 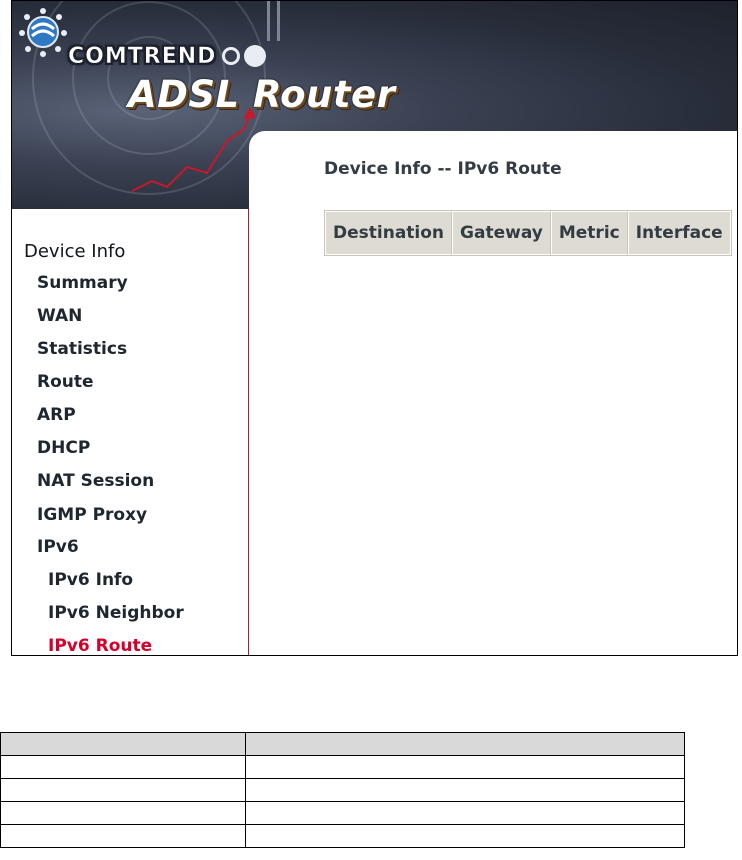 I want to click on column-header-interface: Interface, so click(x=679, y=233).